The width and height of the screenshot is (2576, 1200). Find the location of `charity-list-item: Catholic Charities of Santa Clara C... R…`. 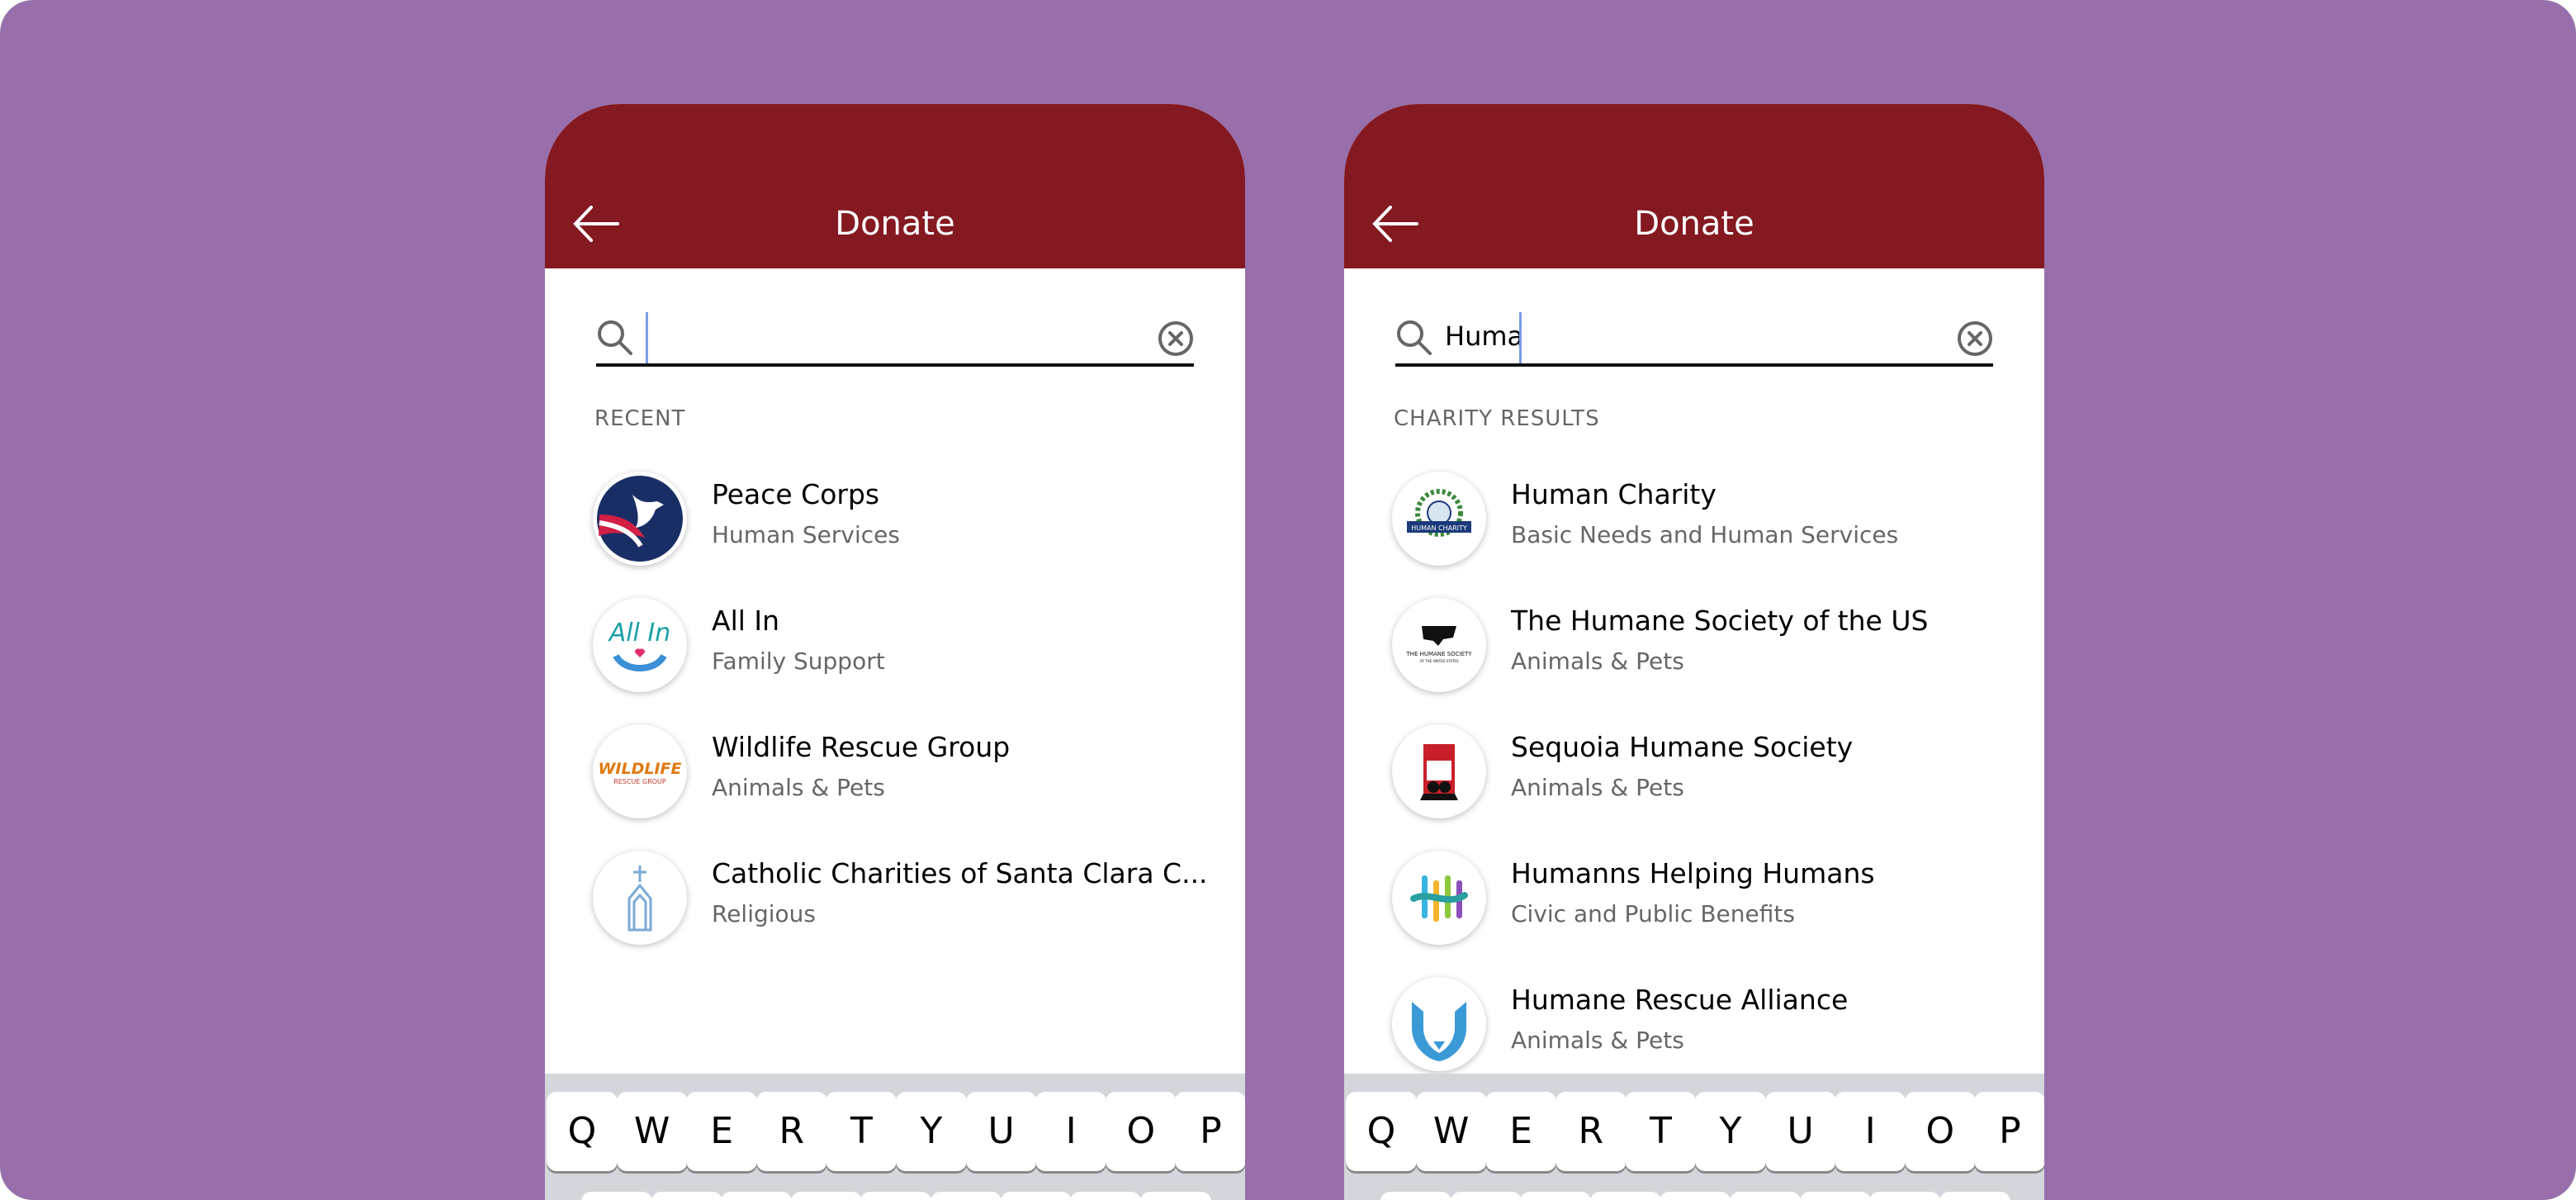

charity-list-item: Catholic Charities of Santa Clara C... R… is located at coordinates (906, 898).